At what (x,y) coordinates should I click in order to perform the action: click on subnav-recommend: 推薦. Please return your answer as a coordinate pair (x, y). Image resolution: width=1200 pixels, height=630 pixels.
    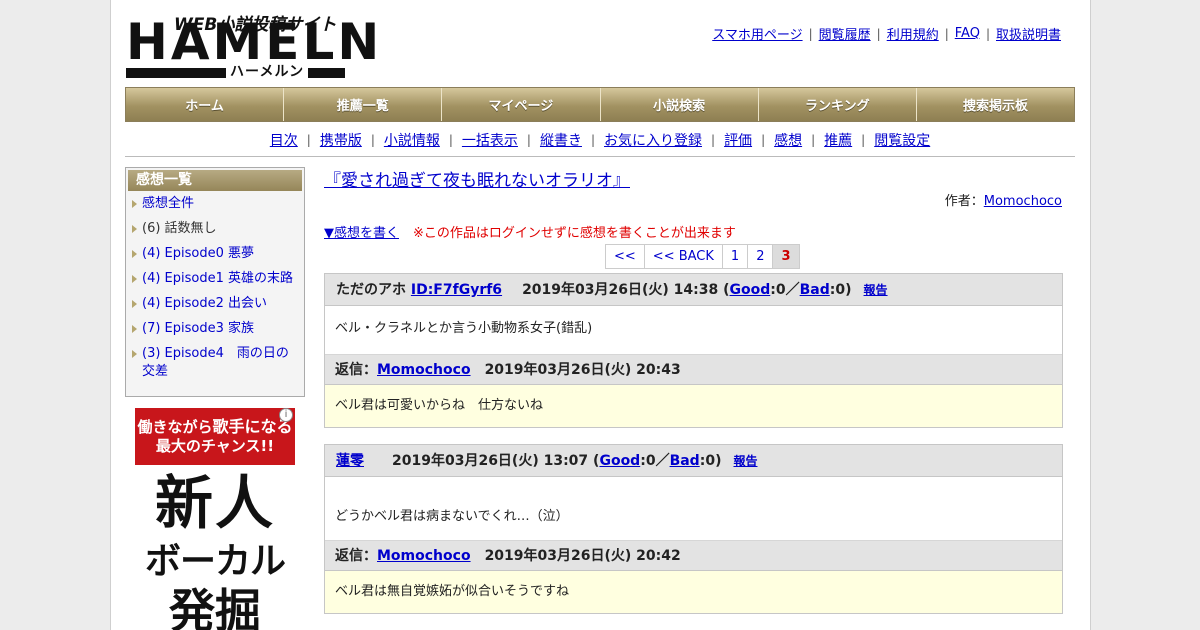
    Looking at the image, I should click on (838, 140).